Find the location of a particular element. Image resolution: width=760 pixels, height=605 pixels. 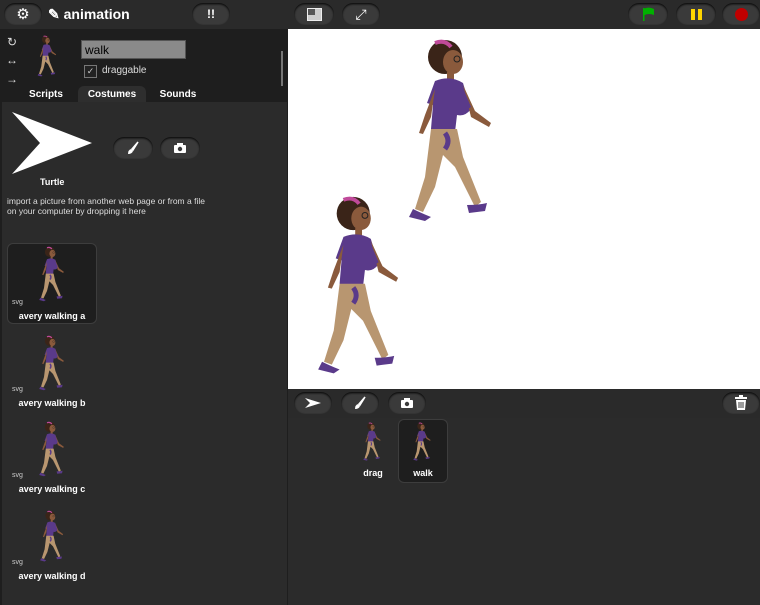

trash-button is located at coordinates (741, 403).